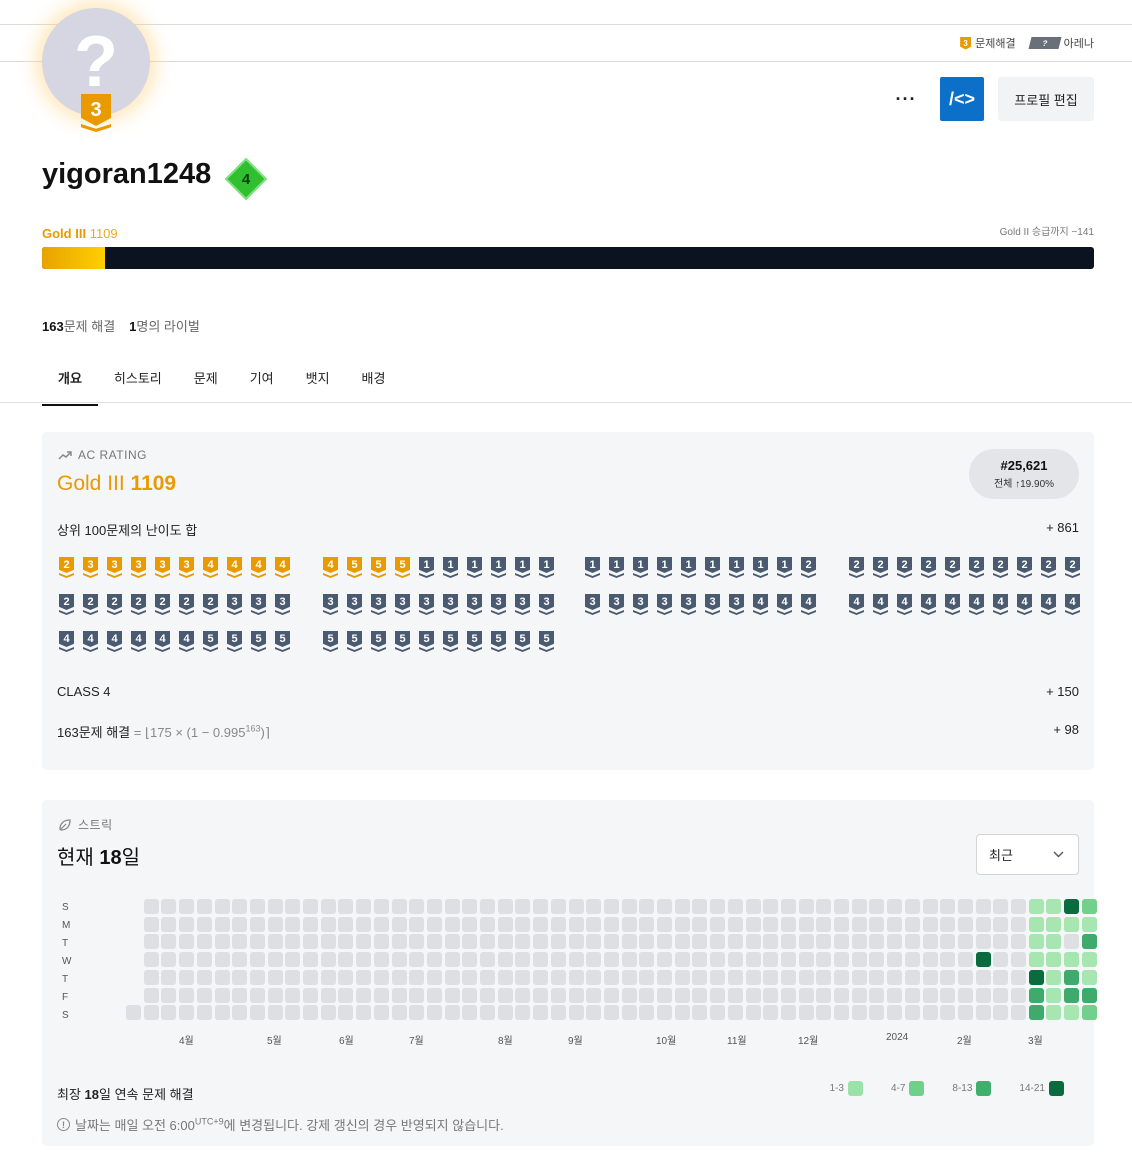  What do you see at coordinates (262, 383) in the screenshot?
I see `tab-contribution: 기여` at bounding box center [262, 383].